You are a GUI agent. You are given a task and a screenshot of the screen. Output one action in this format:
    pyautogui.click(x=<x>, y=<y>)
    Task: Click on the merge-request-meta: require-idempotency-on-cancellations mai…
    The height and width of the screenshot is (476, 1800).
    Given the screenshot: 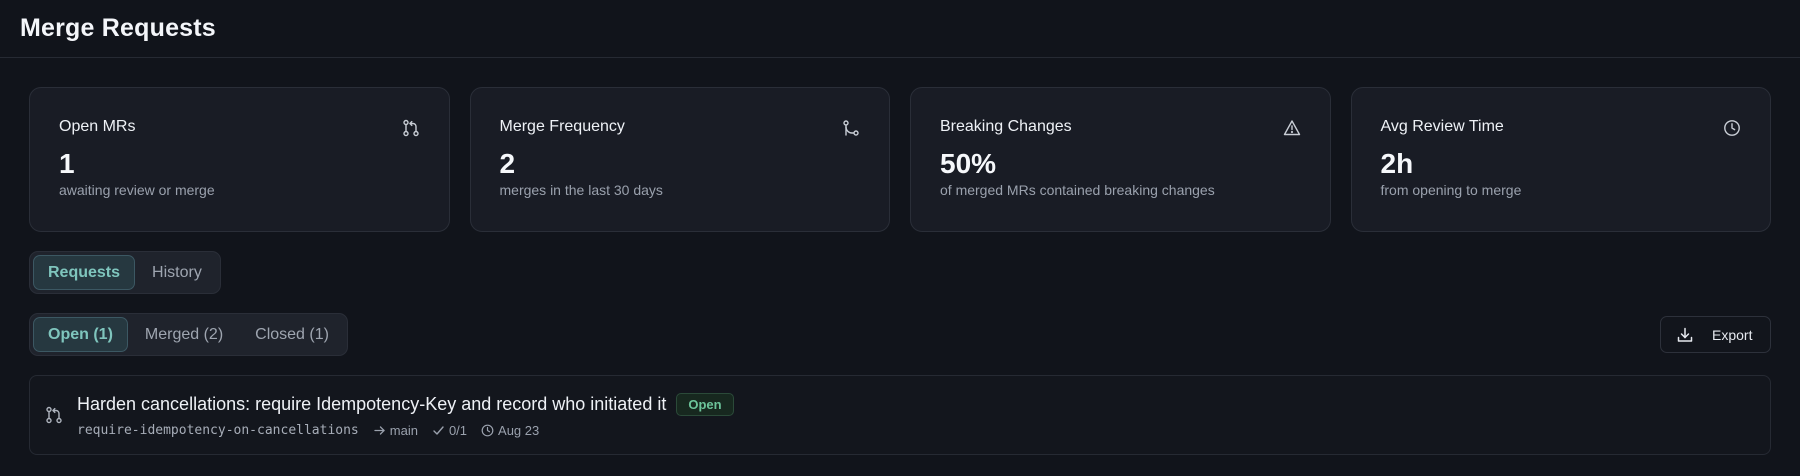 What is the action you would take?
    pyautogui.click(x=923, y=430)
    